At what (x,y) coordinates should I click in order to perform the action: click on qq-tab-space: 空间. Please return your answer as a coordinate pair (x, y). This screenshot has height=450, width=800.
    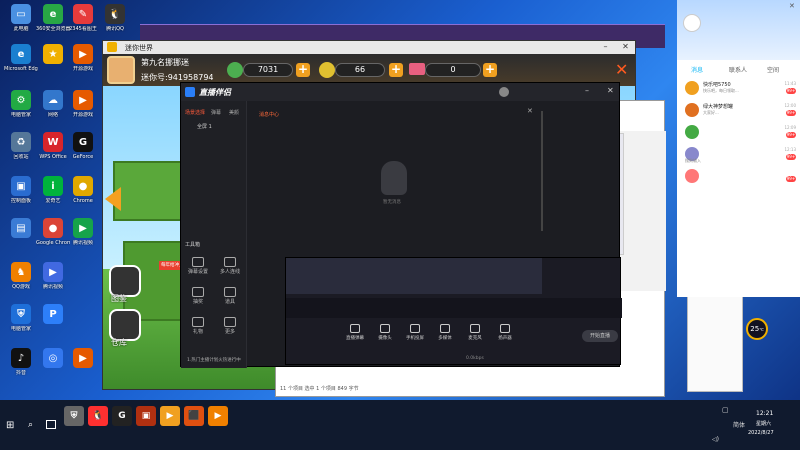
    Looking at the image, I should click on (773, 69).